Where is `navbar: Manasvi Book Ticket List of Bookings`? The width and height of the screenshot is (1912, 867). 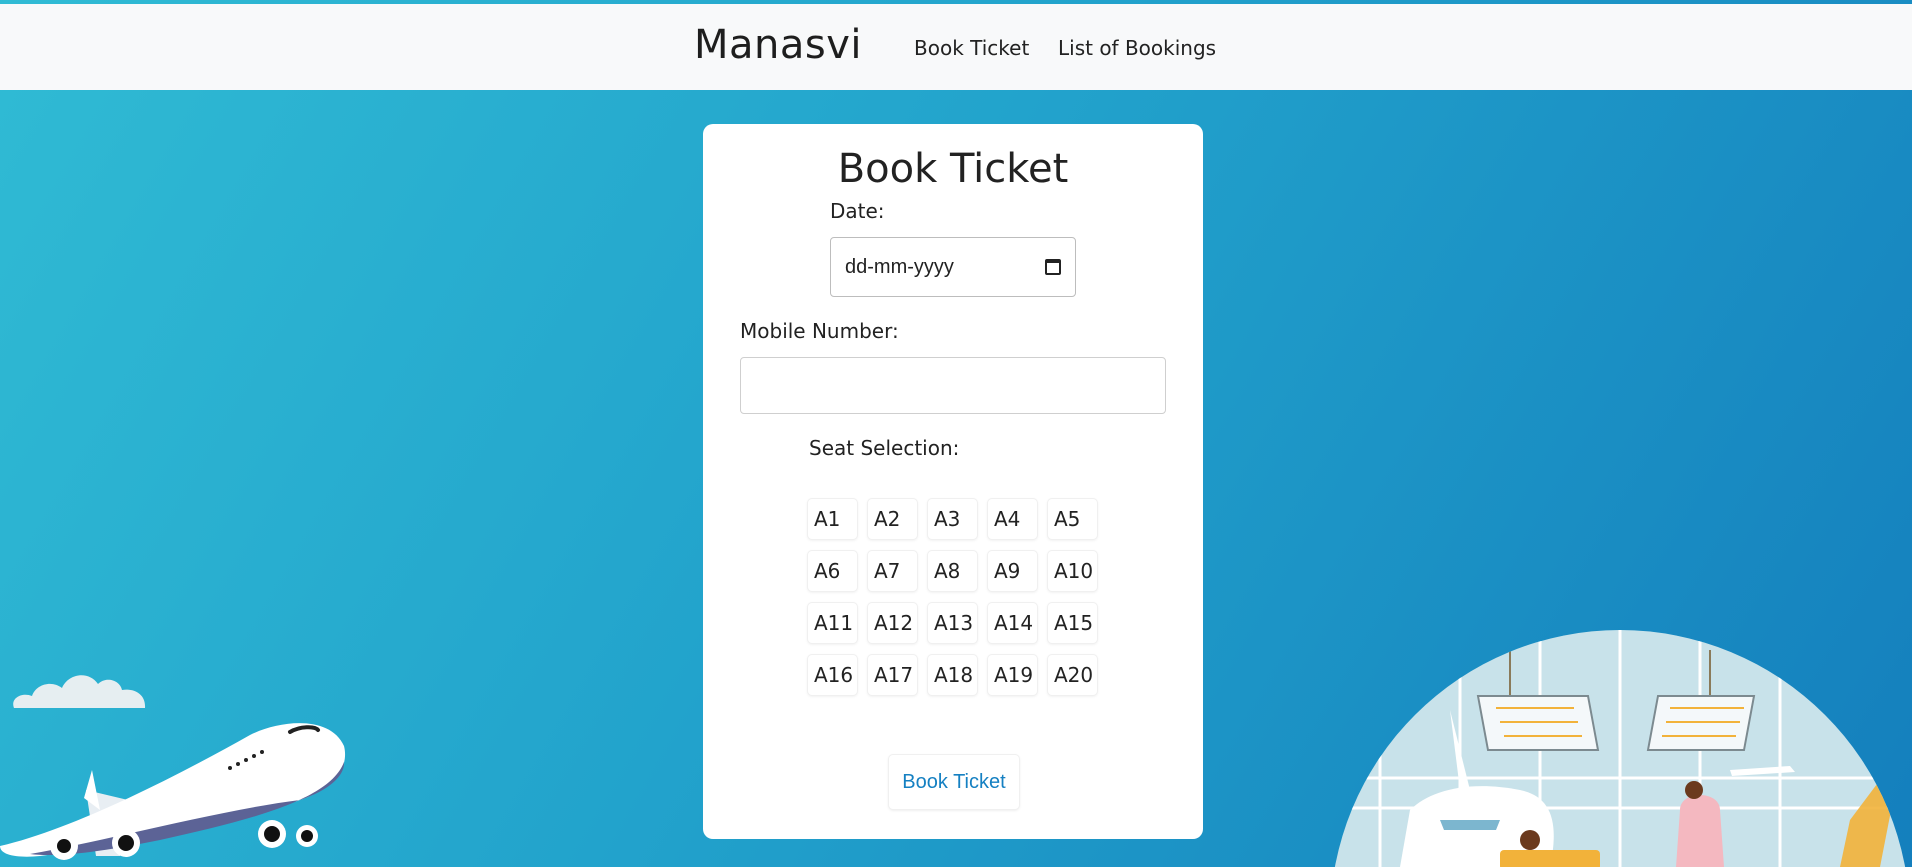
navbar: Manasvi Book Ticket List of Bookings is located at coordinates (956, 47).